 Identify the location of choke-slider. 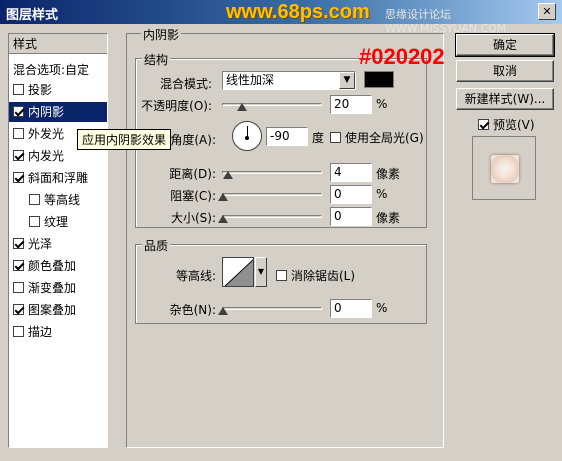
(272, 194).